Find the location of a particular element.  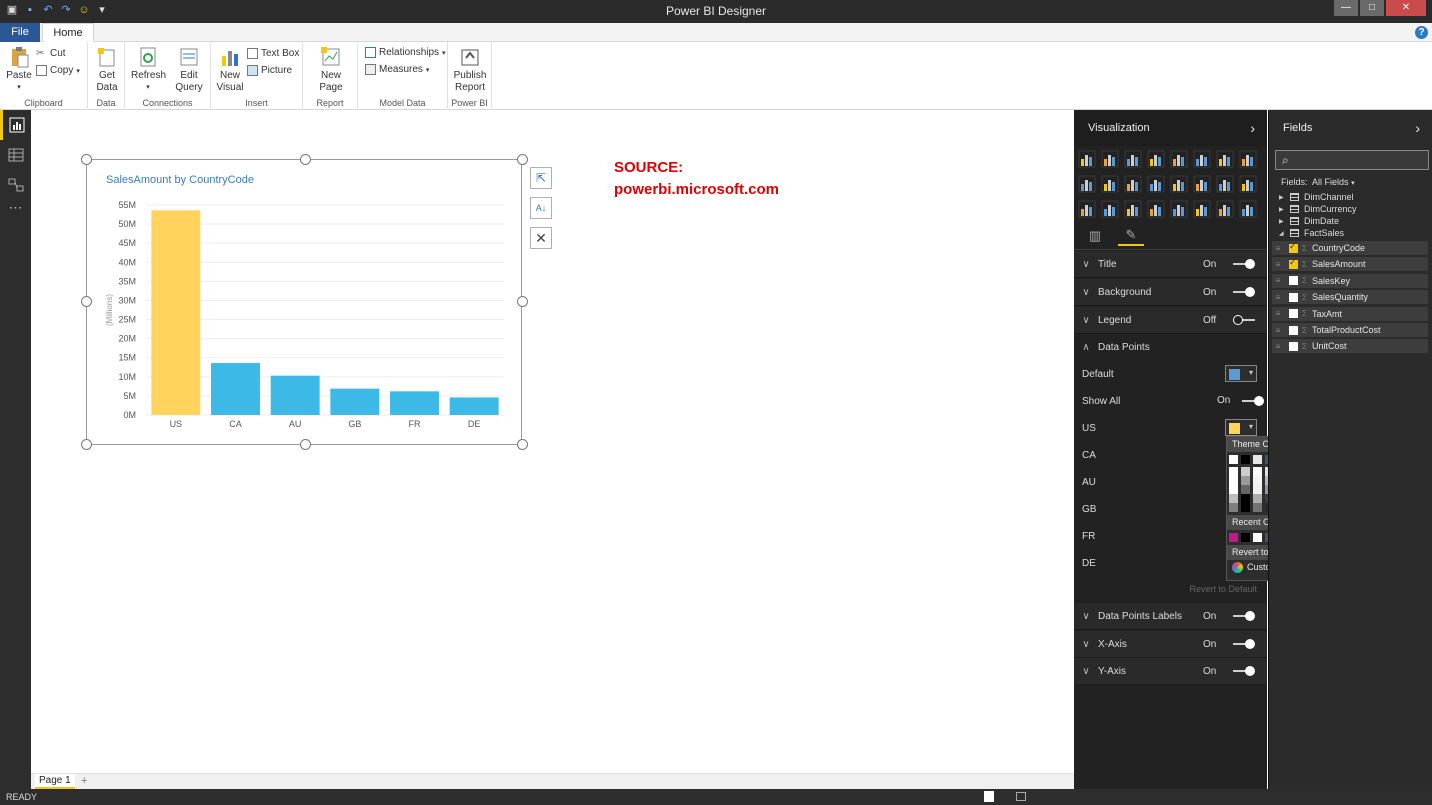

help-icon: ? is located at coordinates (1421, 32).